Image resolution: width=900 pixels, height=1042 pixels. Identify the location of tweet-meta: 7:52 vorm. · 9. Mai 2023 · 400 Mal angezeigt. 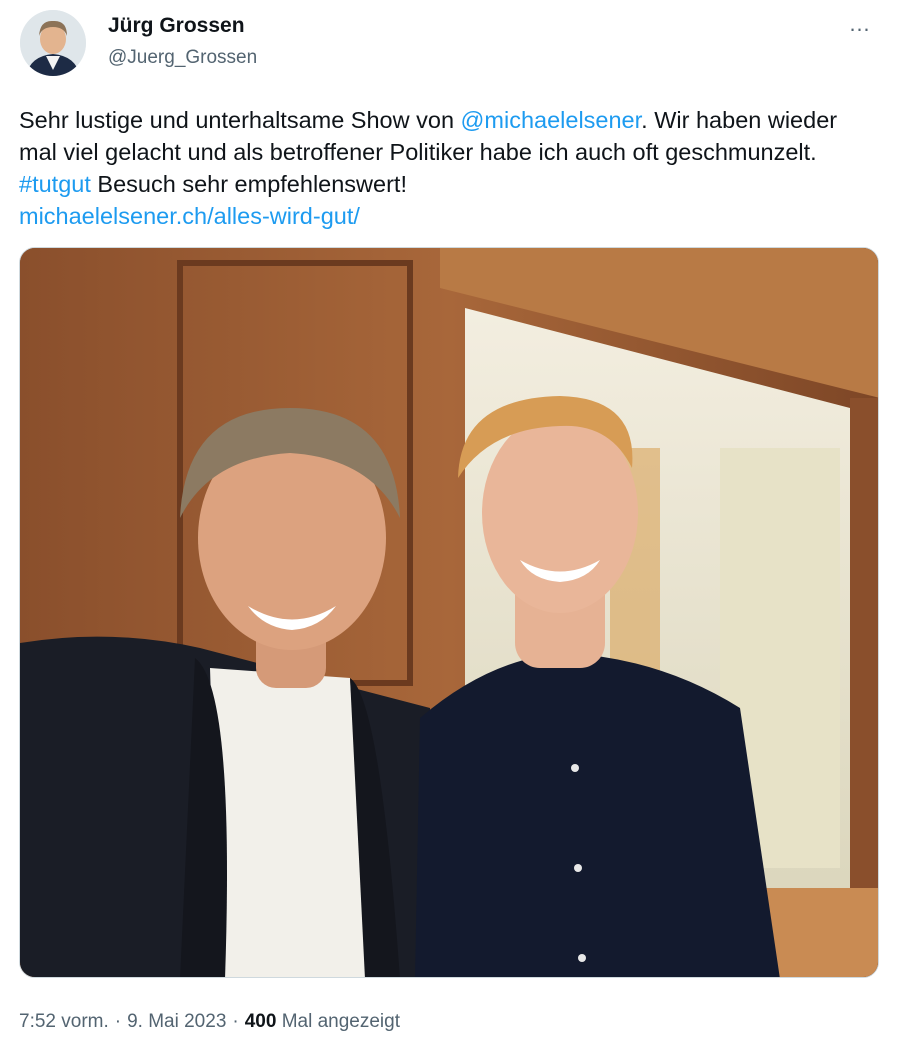
(209, 1022).